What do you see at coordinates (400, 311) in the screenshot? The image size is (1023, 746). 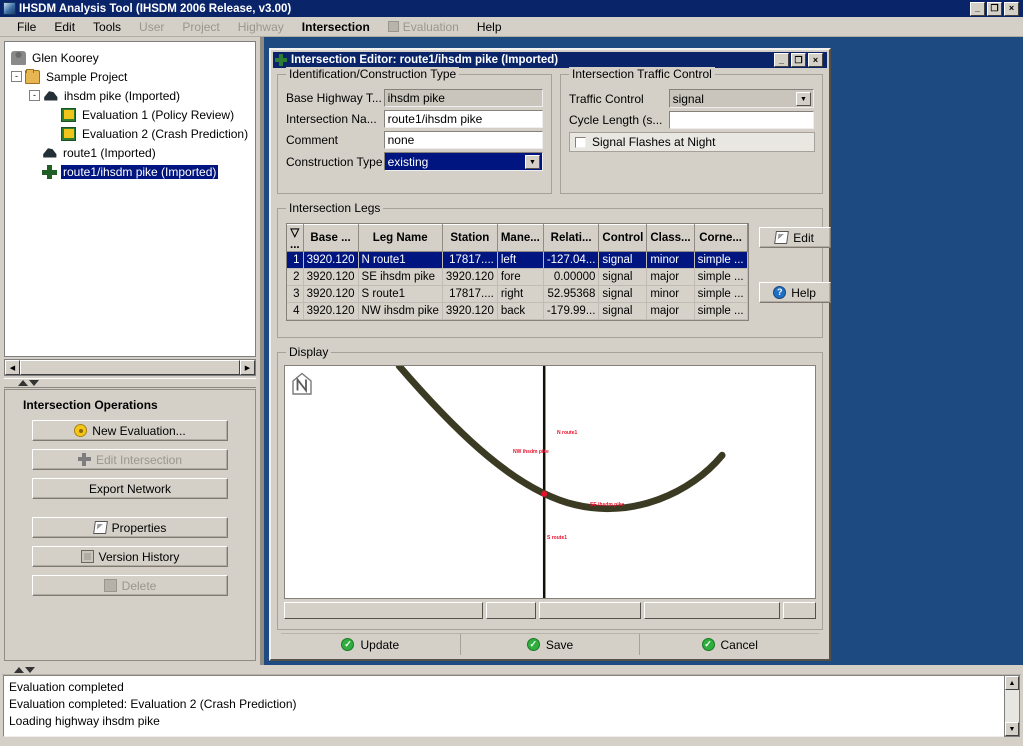 I see `cell-leg-name: NW ihsdm pike` at bounding box center [400, 311].